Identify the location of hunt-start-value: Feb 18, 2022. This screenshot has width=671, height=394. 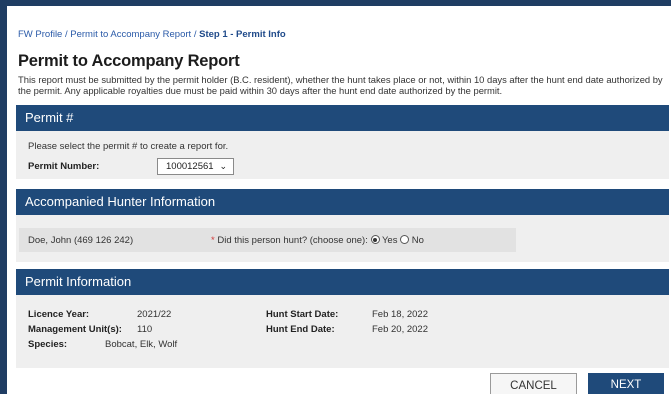
(400, 314).